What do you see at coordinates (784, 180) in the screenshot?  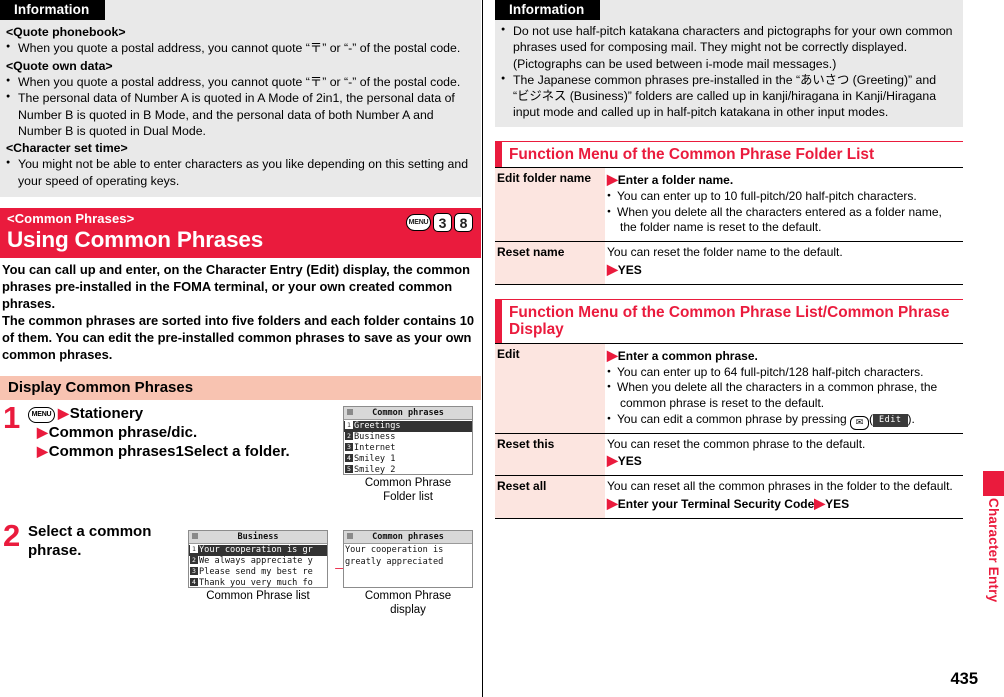 I see `value-lead: ▶Enter a folder name.` at bounding box center [784, 180].